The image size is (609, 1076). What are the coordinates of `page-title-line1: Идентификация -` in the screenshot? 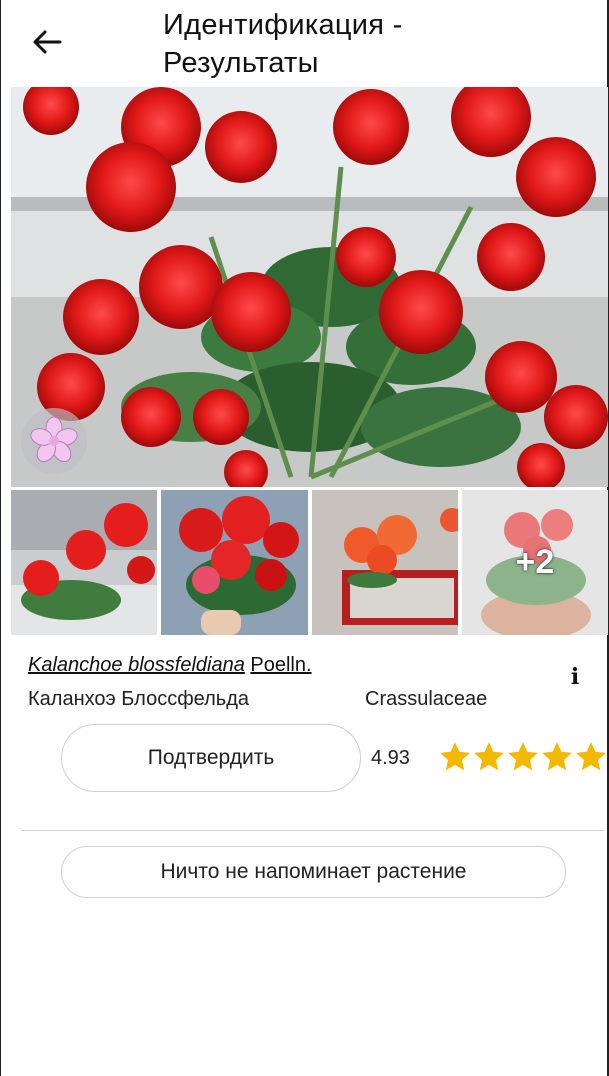 It's located at (283, 25).